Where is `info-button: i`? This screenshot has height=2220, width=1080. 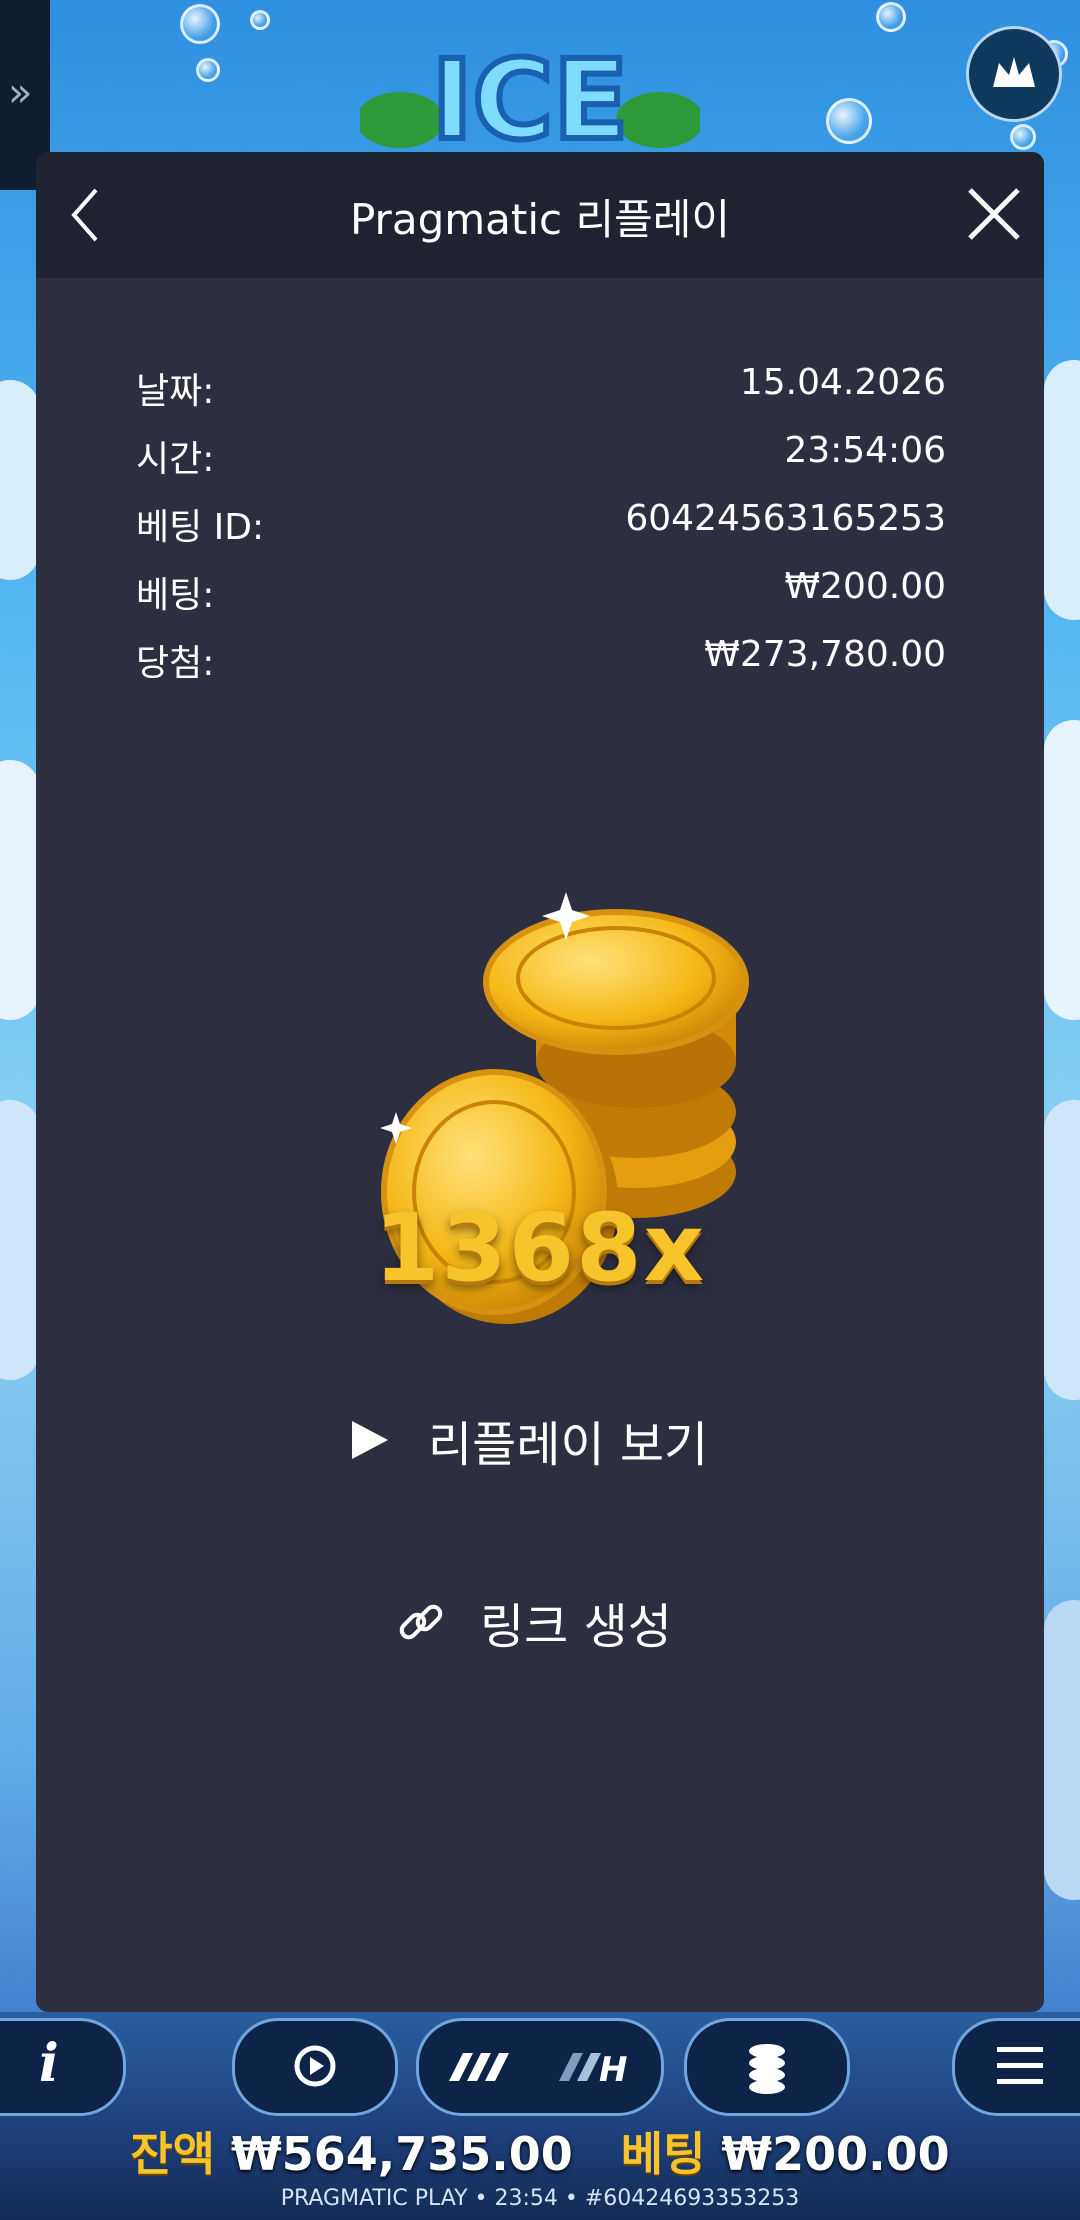
info-button: i is located at coordinates (63, 2067).